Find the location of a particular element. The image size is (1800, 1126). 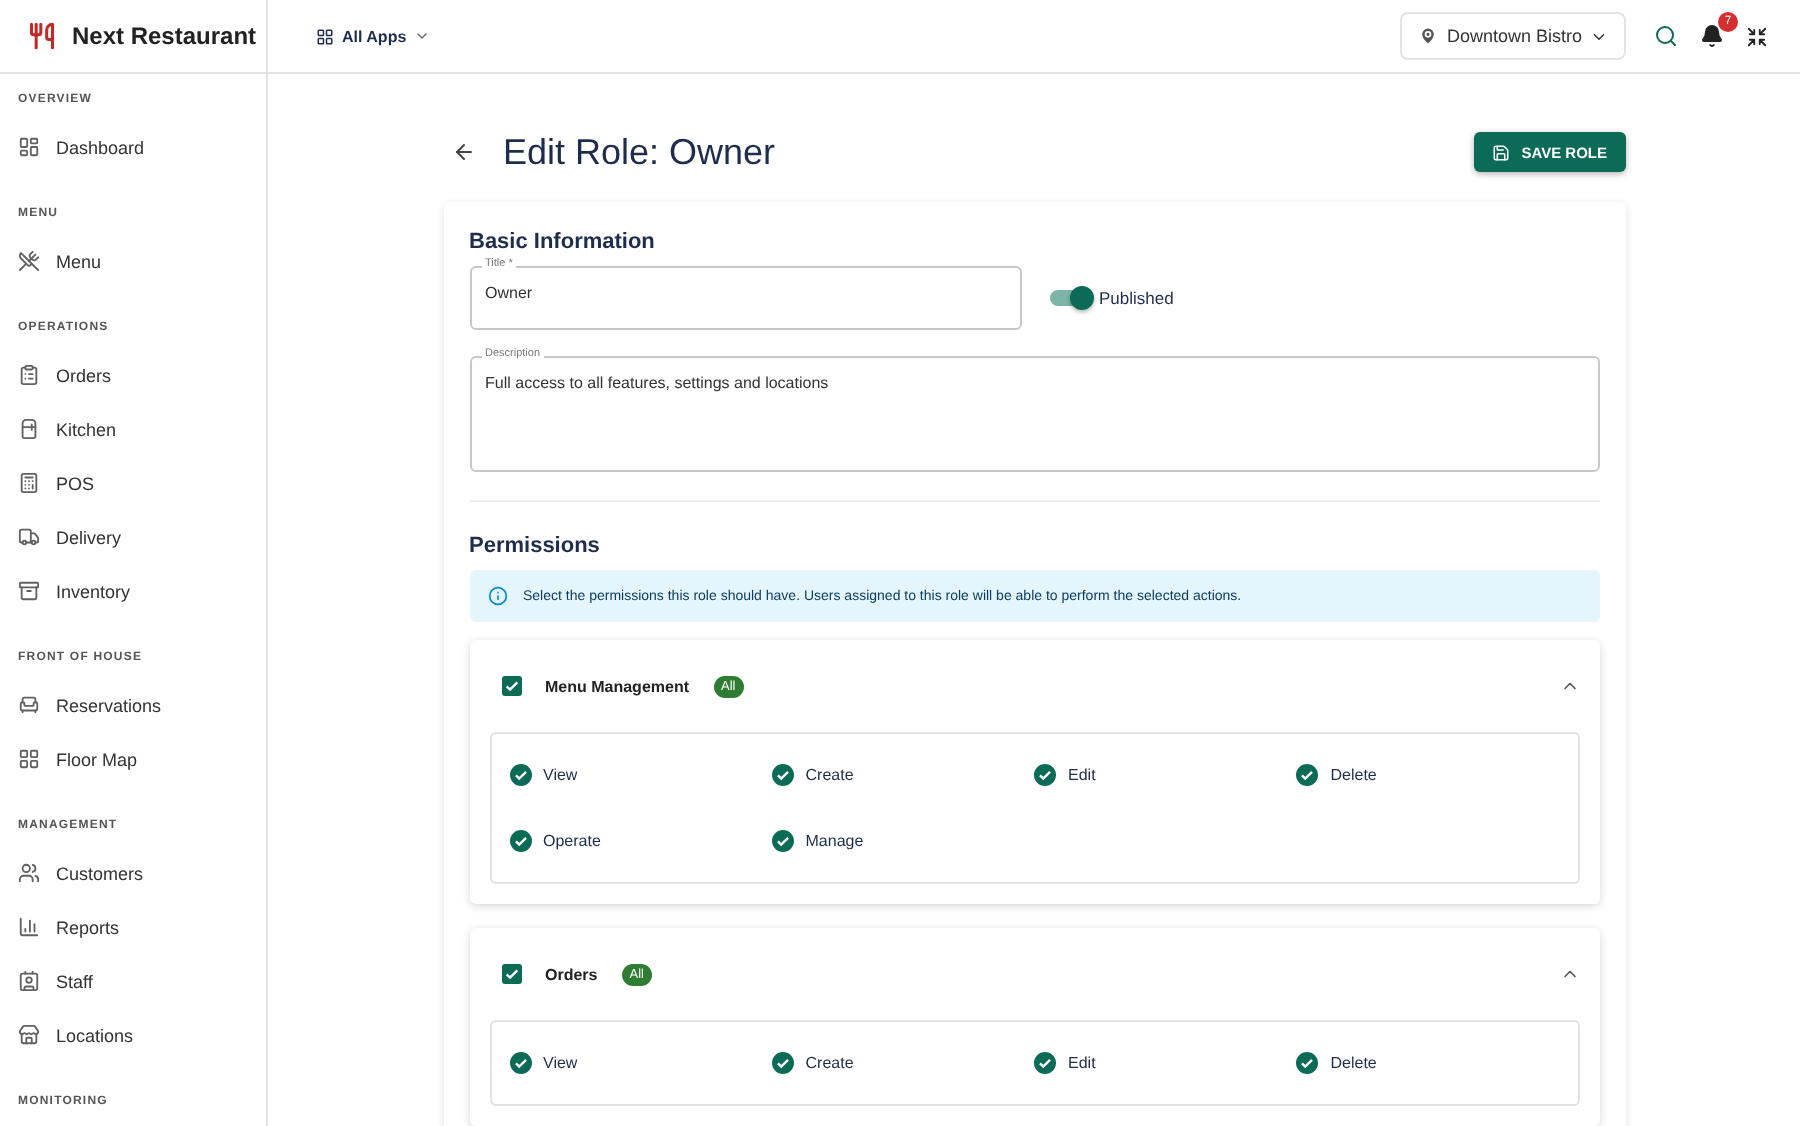

bell-icon is located at coordinates (1712, 36).